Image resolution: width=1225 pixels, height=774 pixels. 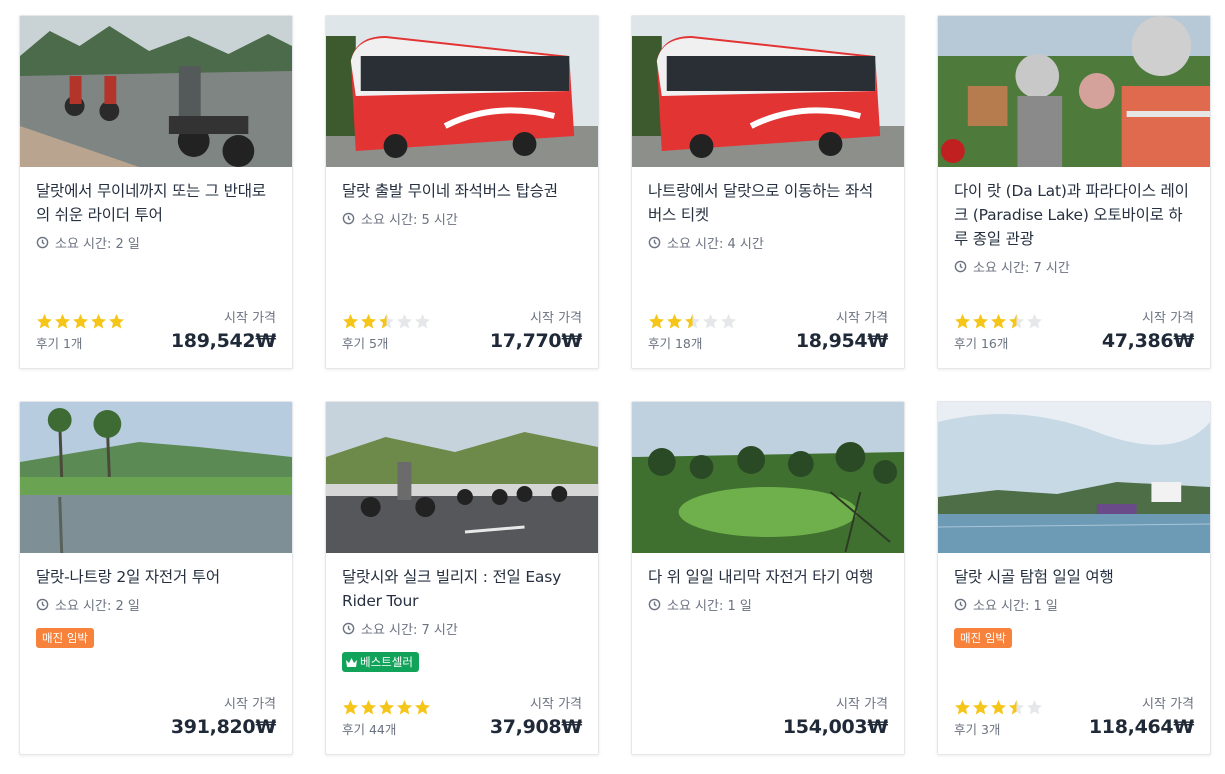 What do you see at coordinates (156, 330) in the screenshot?
I see `card-footer: 후기 1개 시작 가격 189,542₩` at bounding box center [156, 330].